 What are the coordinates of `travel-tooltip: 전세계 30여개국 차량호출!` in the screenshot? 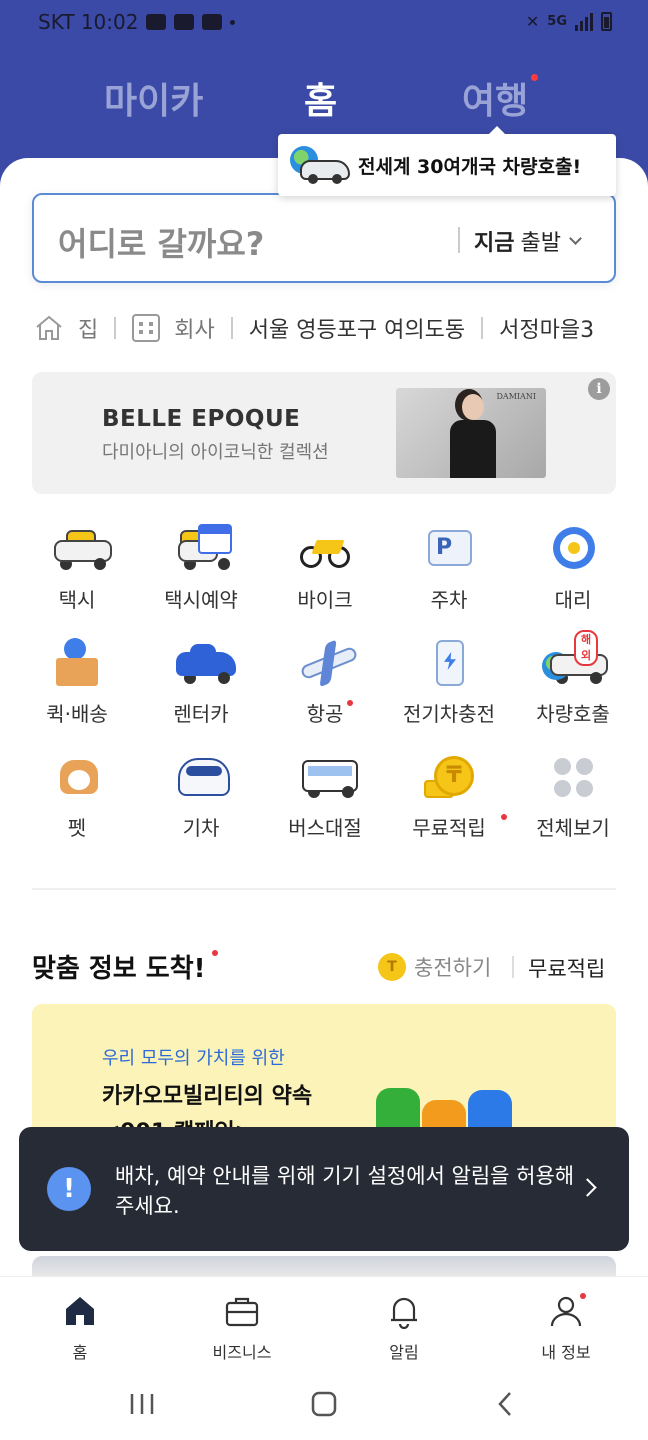 It's located at (447, 161).